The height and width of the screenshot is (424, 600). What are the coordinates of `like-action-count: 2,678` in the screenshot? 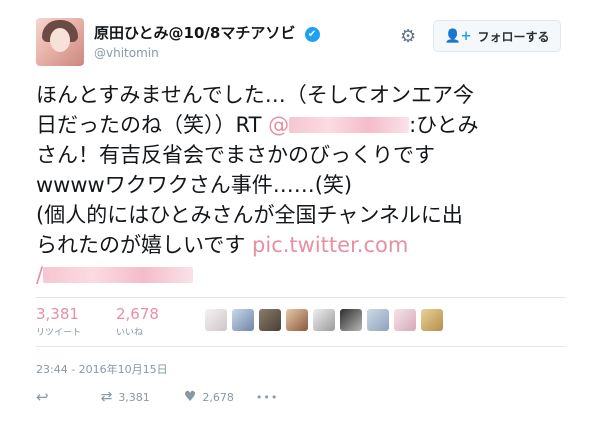 It's located at (218, 397).